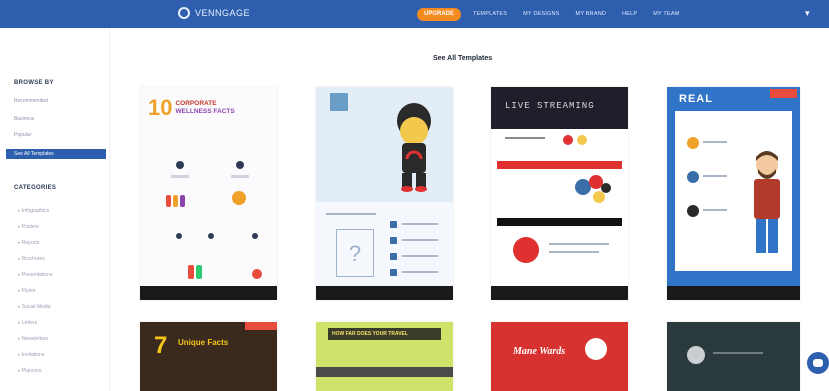 The height and width of the screenshot is (391, 829). What do you see at coordinates (35, 275) in the screenshot?
I see `category-item: Presentations` at bounding box center [35, 275].